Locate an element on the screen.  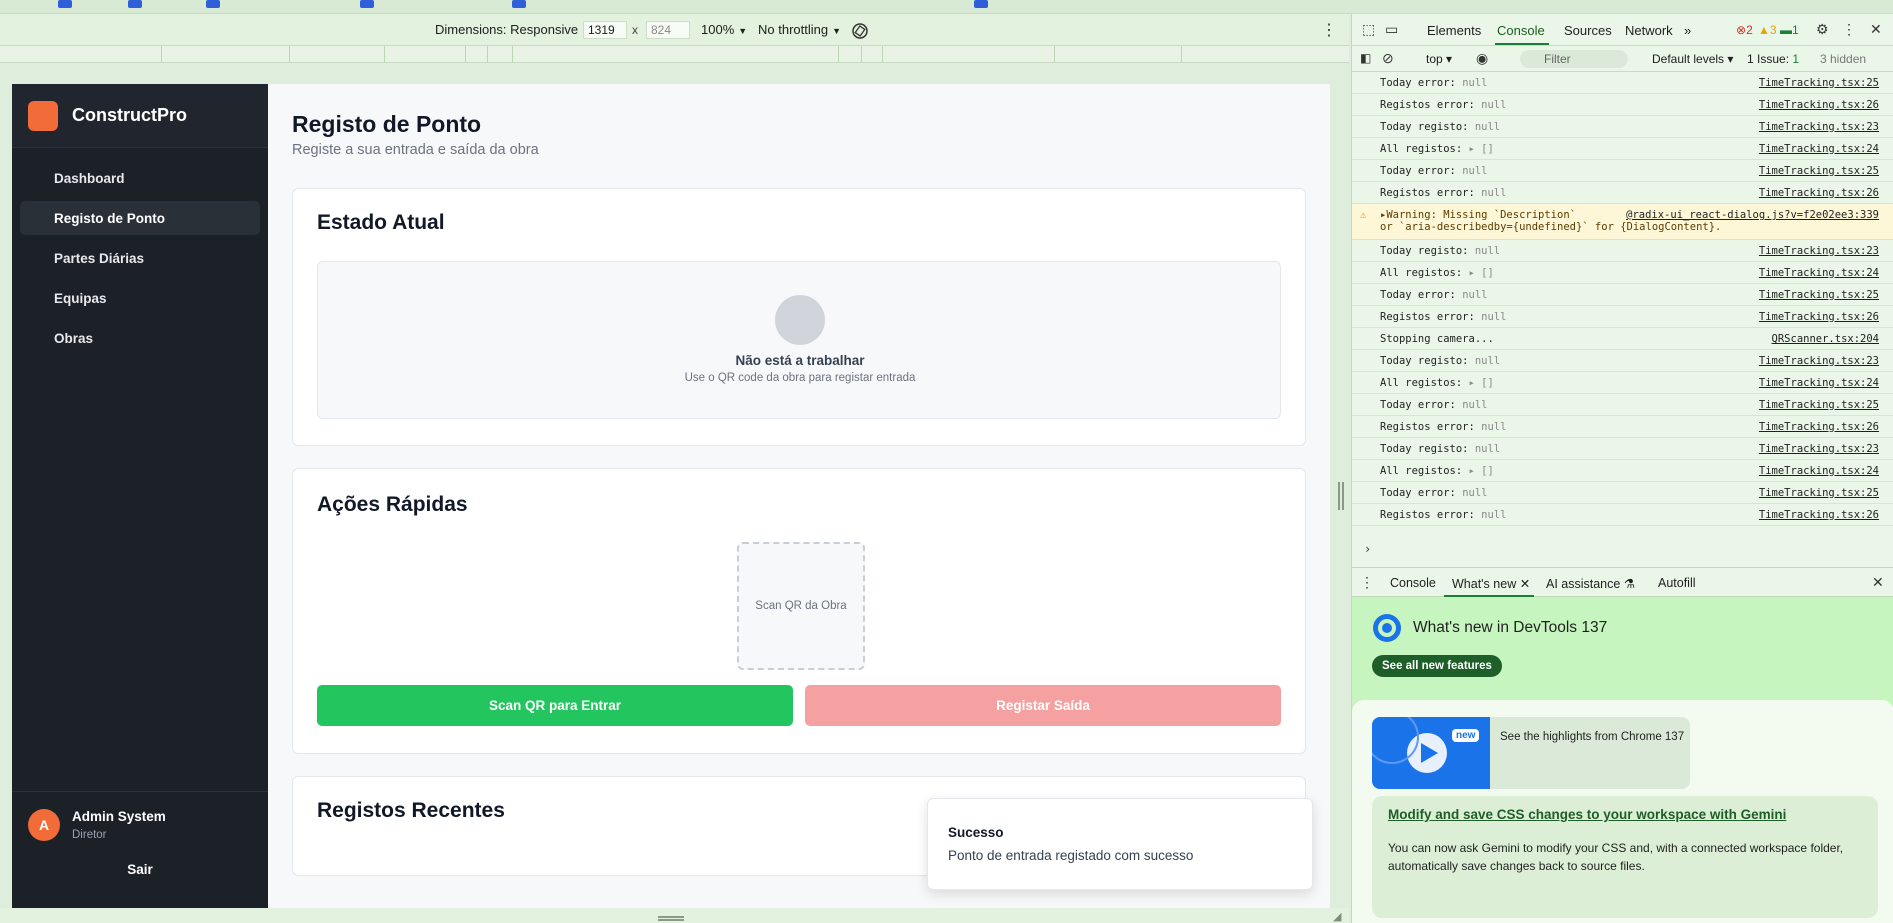
video-thumbnail is located at coordinates (1431, 753).